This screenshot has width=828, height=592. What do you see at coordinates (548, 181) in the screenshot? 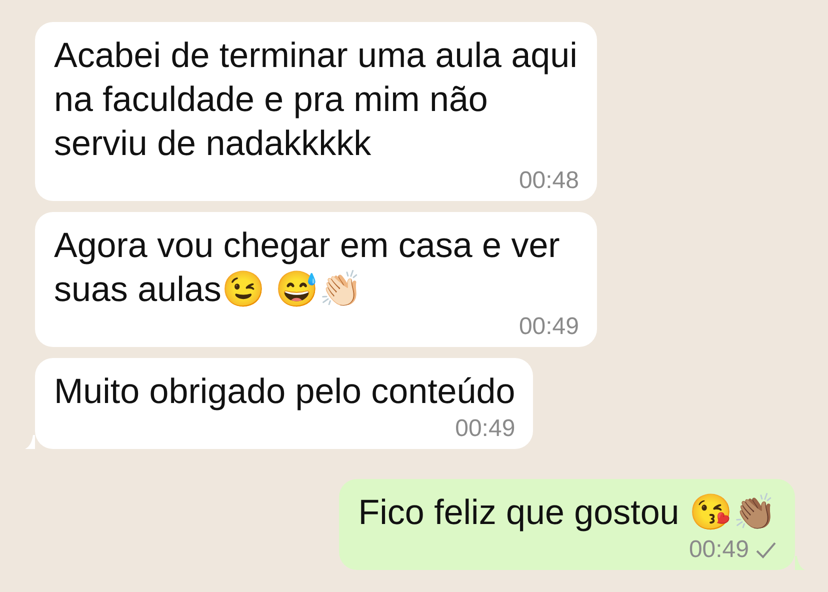
I see `message-time: 00:48` at bounding box center [548, 181].